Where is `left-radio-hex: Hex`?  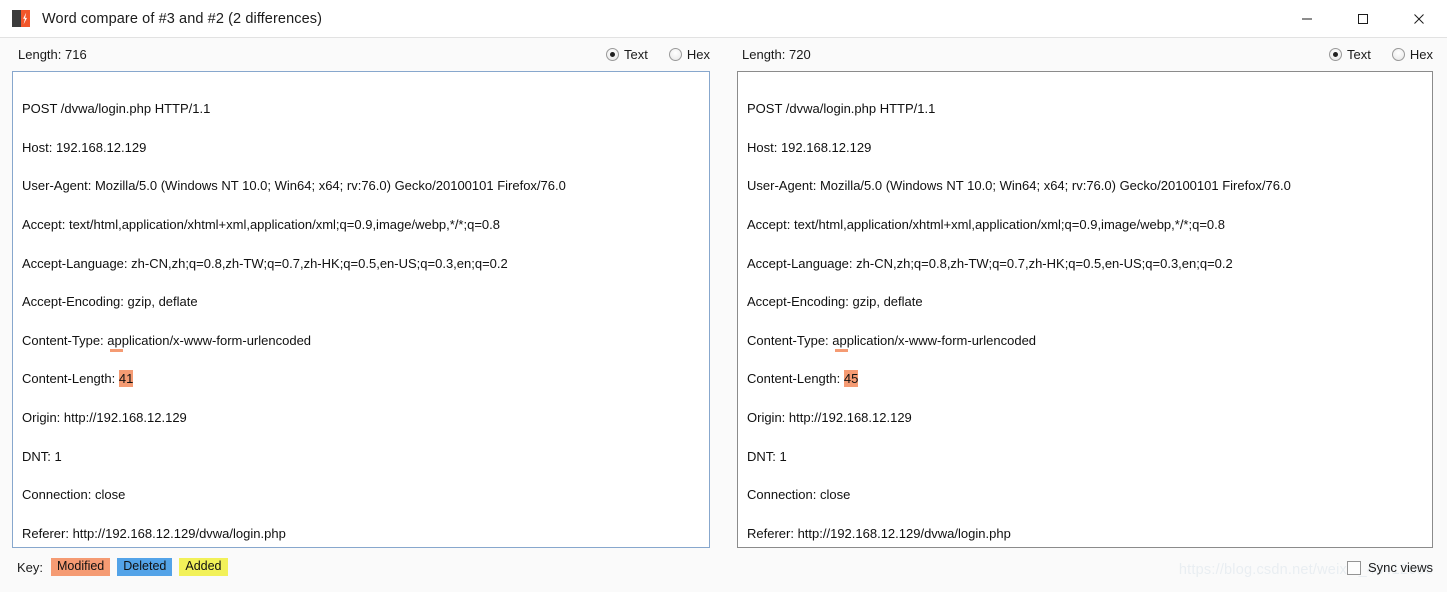
left-radio-hex: Hex is located at coordinates (689, 54).